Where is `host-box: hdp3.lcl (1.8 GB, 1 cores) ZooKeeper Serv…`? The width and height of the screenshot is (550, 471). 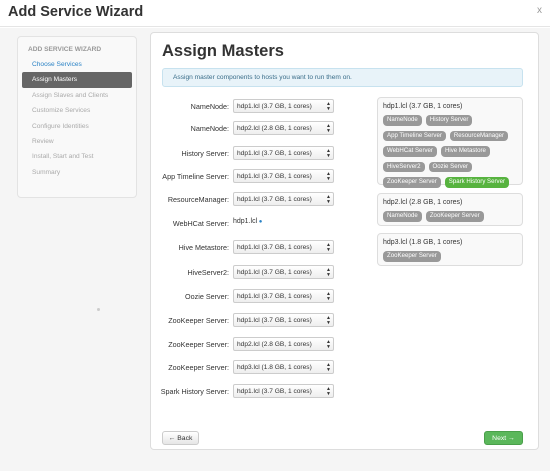 host-box: hdp3.lcl (1.8 GB, 1 cores) ZooKeeper Serv… is located at coordinates (450, 249).